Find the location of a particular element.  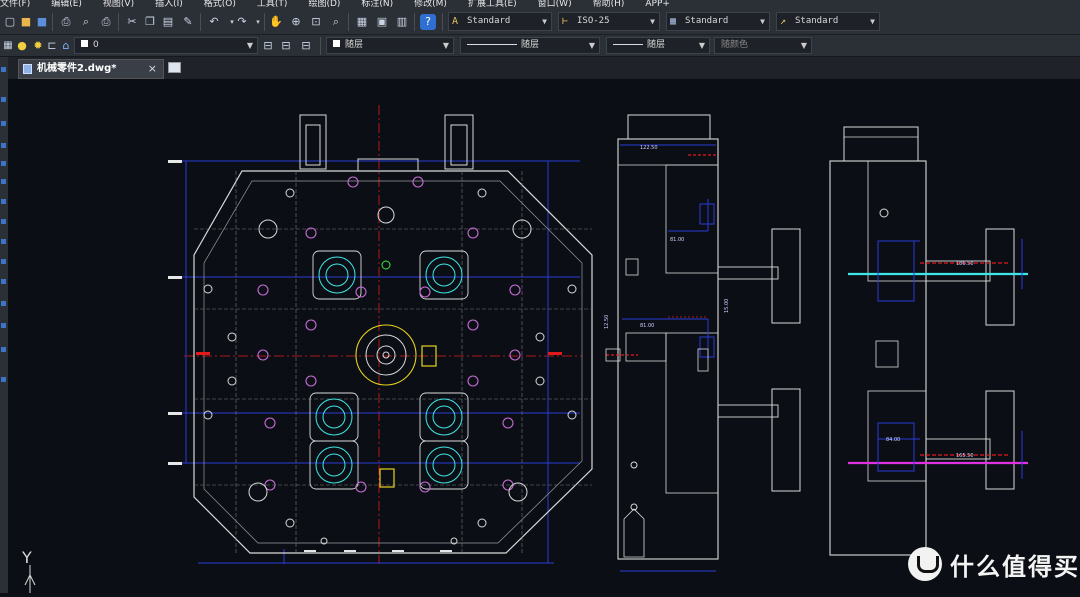

dim-text: 122.50 is located at coordinates (649, 148).